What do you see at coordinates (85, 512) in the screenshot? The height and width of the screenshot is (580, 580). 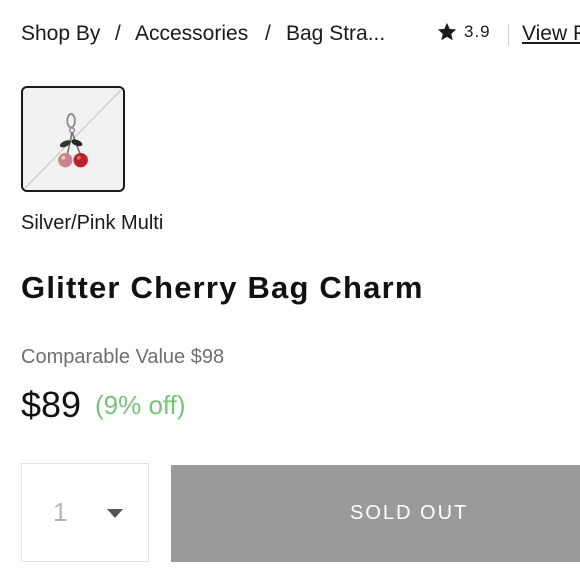 I see `quantity-select: 1` at bounding box center [85, 512].